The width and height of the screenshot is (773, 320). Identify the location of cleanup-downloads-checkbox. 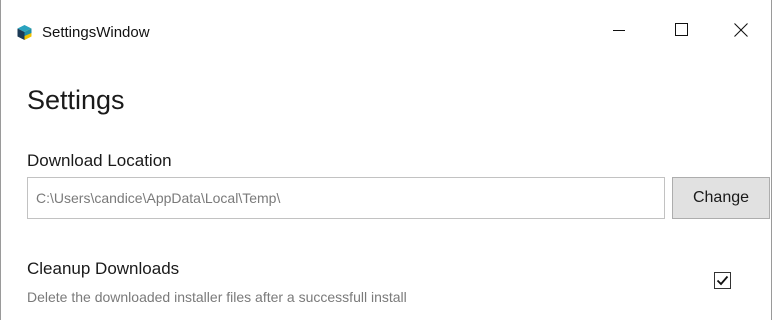
(722, 280).